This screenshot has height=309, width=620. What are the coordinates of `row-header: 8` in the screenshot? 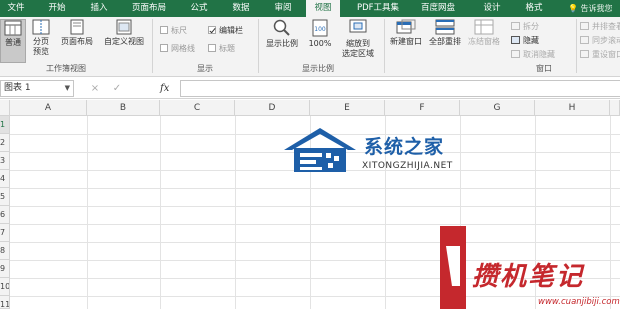 It's located at (5, 251).